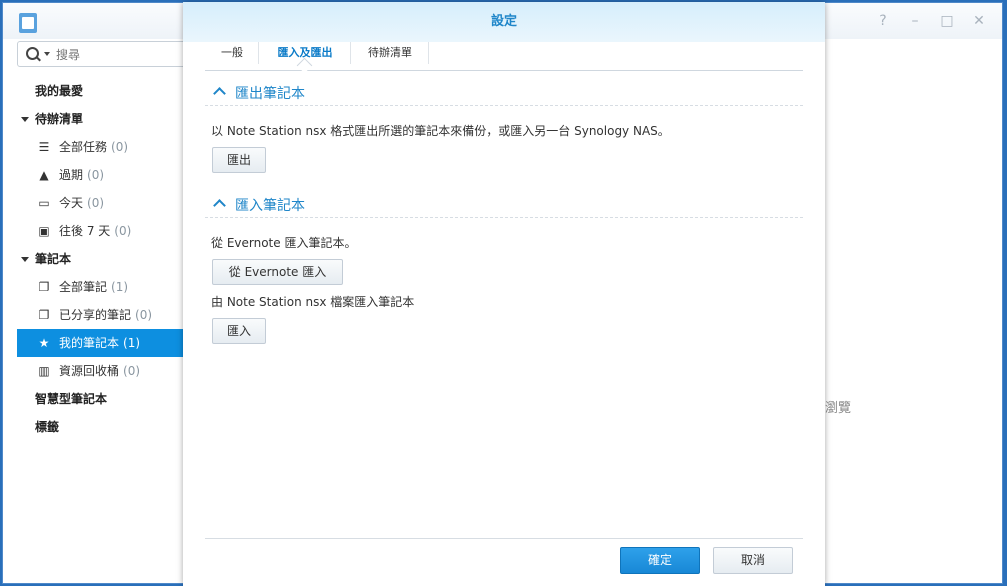 The width and height of the screenshot is (1007, 586). What do you see at coordinates (44, 315) in the screenshot?
I see `shared-notes-icon: ❐` at bounding box center [44, 315].